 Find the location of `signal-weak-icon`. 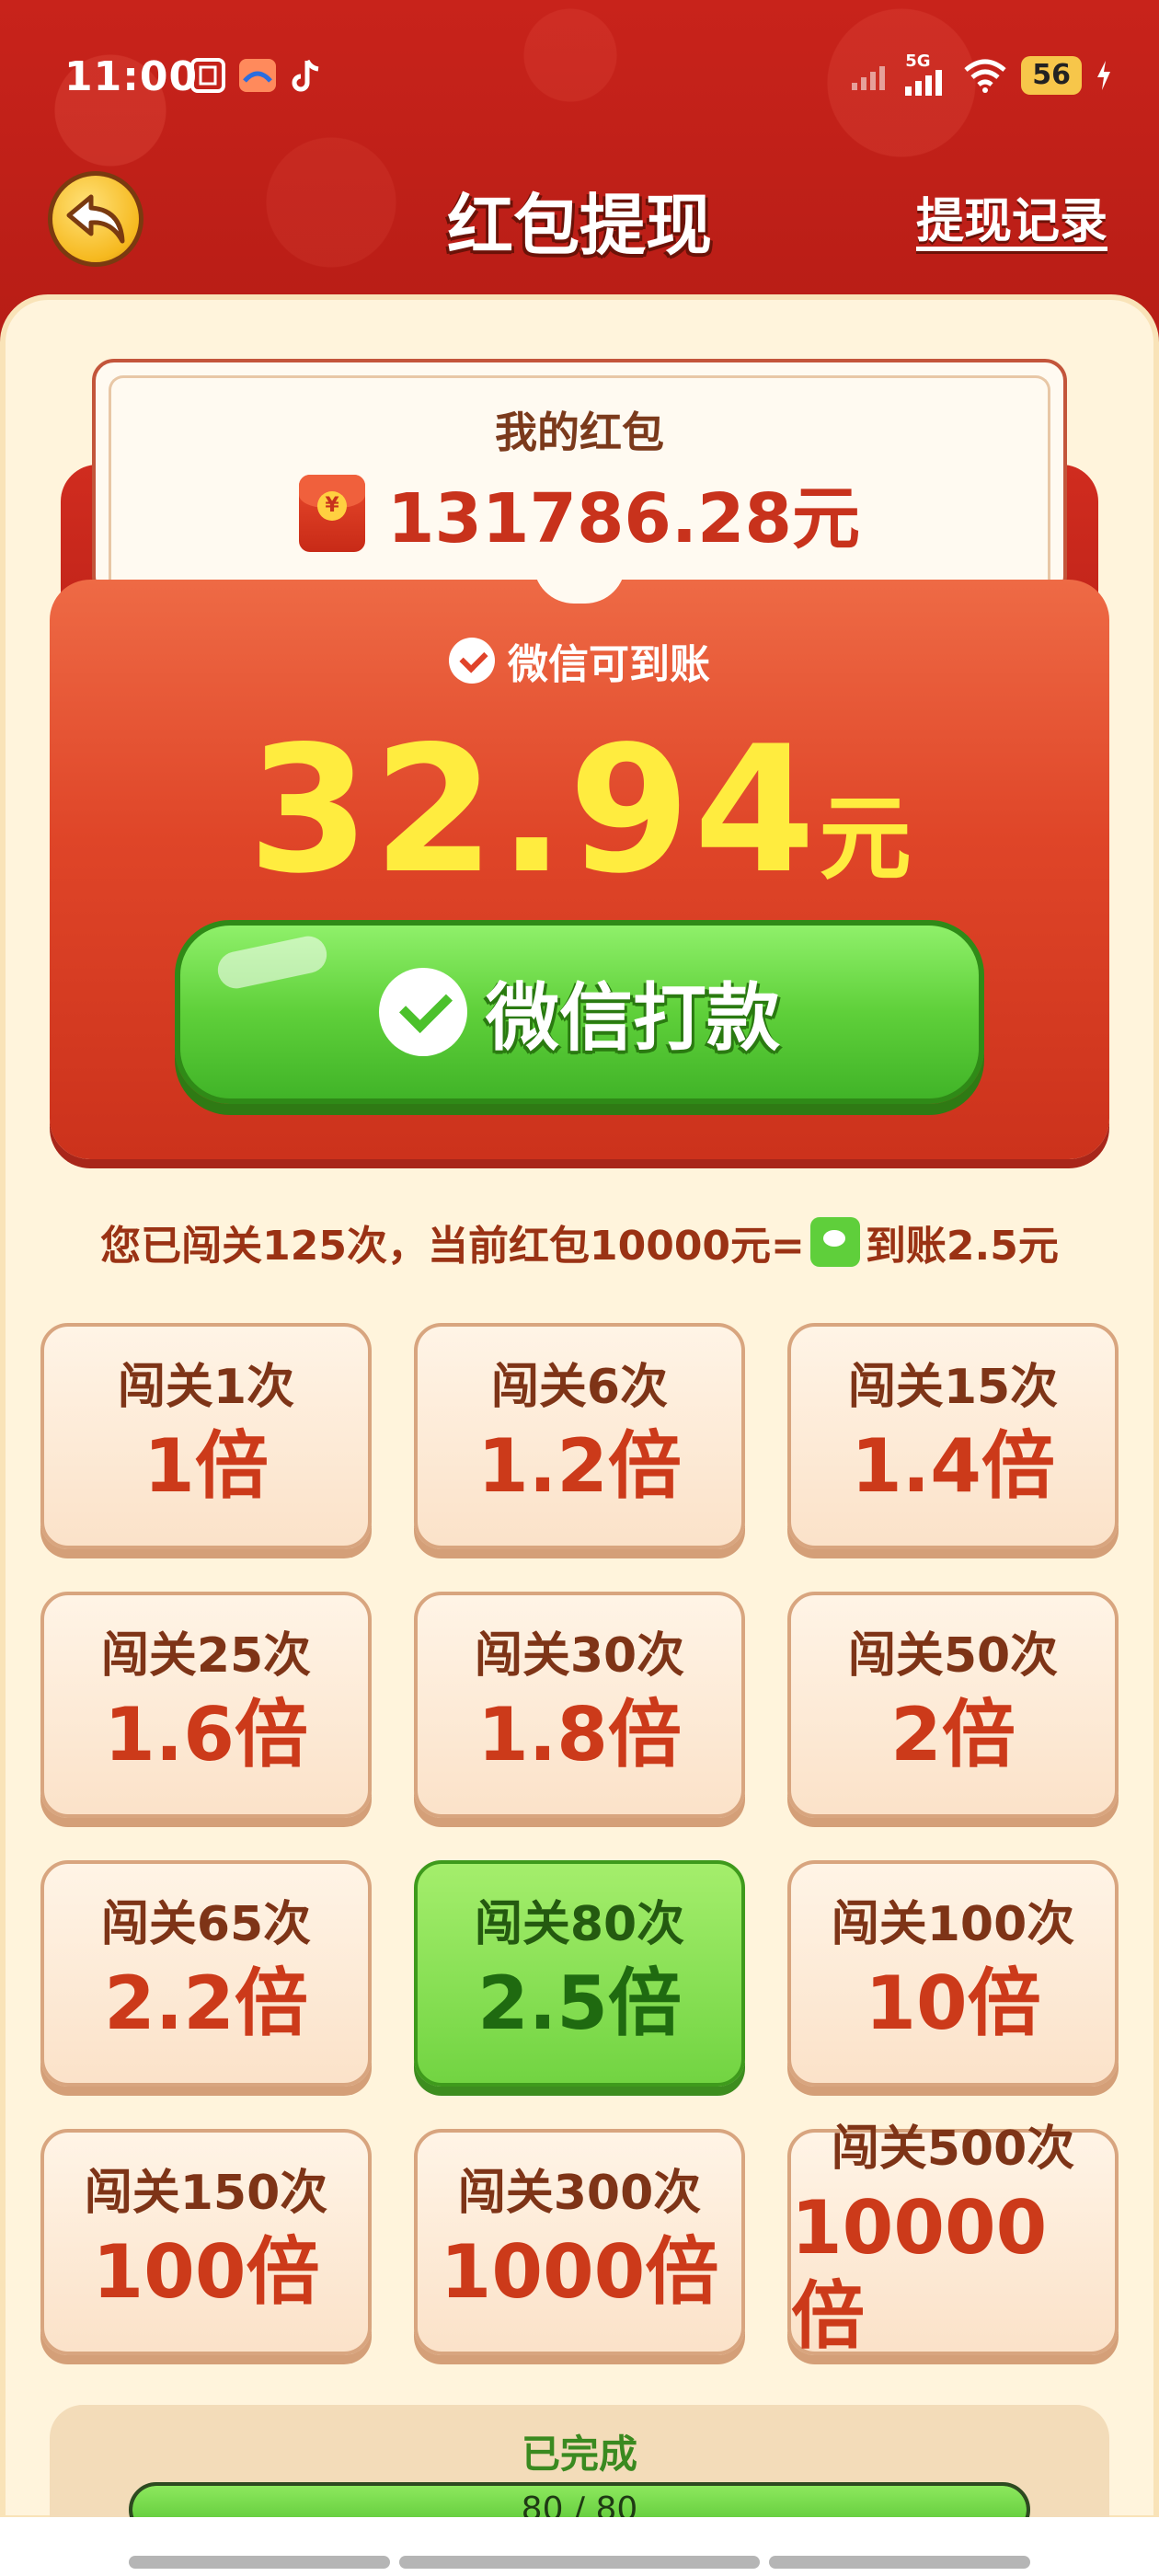

signal-weak-icon is located at coordinates (869, 78).